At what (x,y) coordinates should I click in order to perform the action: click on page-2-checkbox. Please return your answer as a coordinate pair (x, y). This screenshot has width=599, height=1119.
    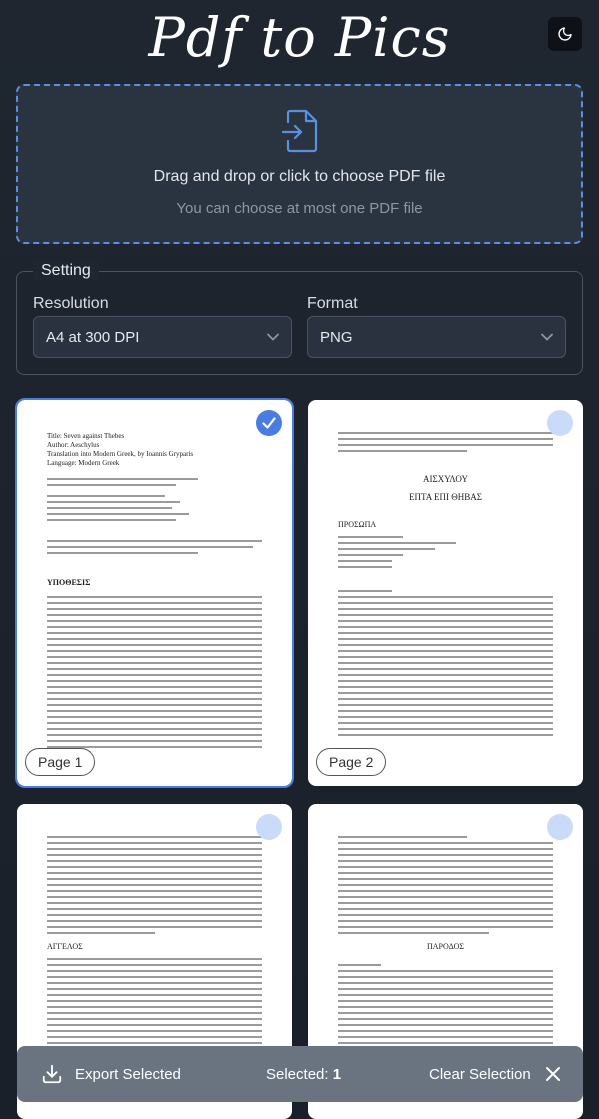
    Looking at the image, I should click on (560, 423).